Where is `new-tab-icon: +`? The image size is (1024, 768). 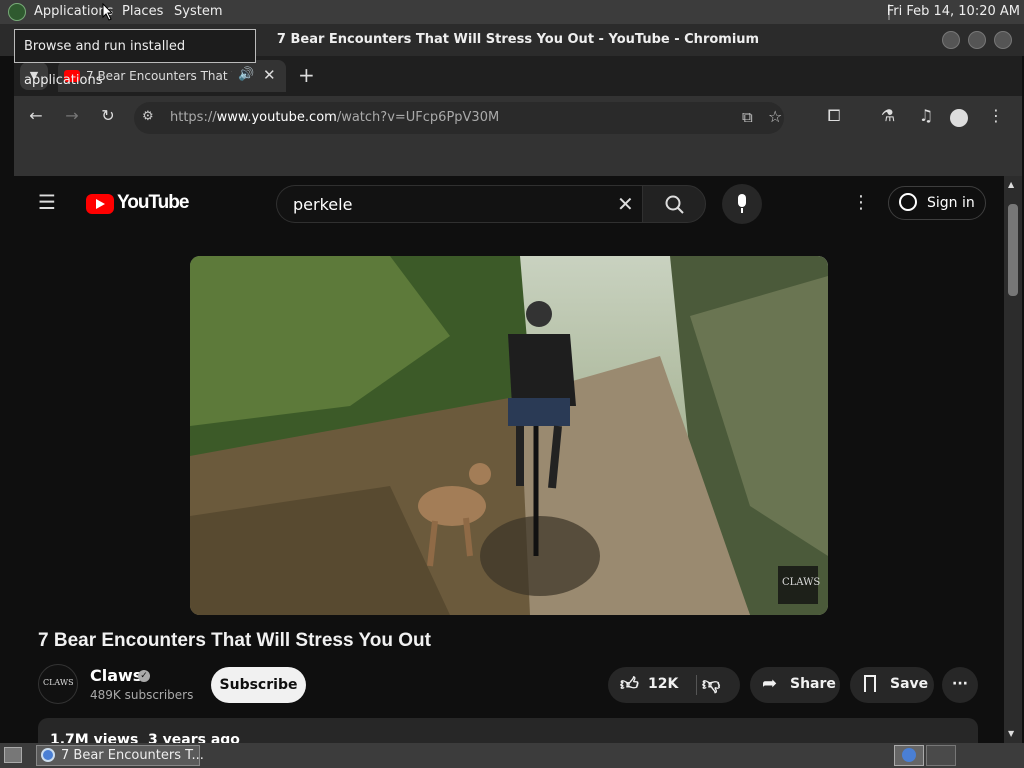 new-tab-icon: + is located at coordinates (306, 75).